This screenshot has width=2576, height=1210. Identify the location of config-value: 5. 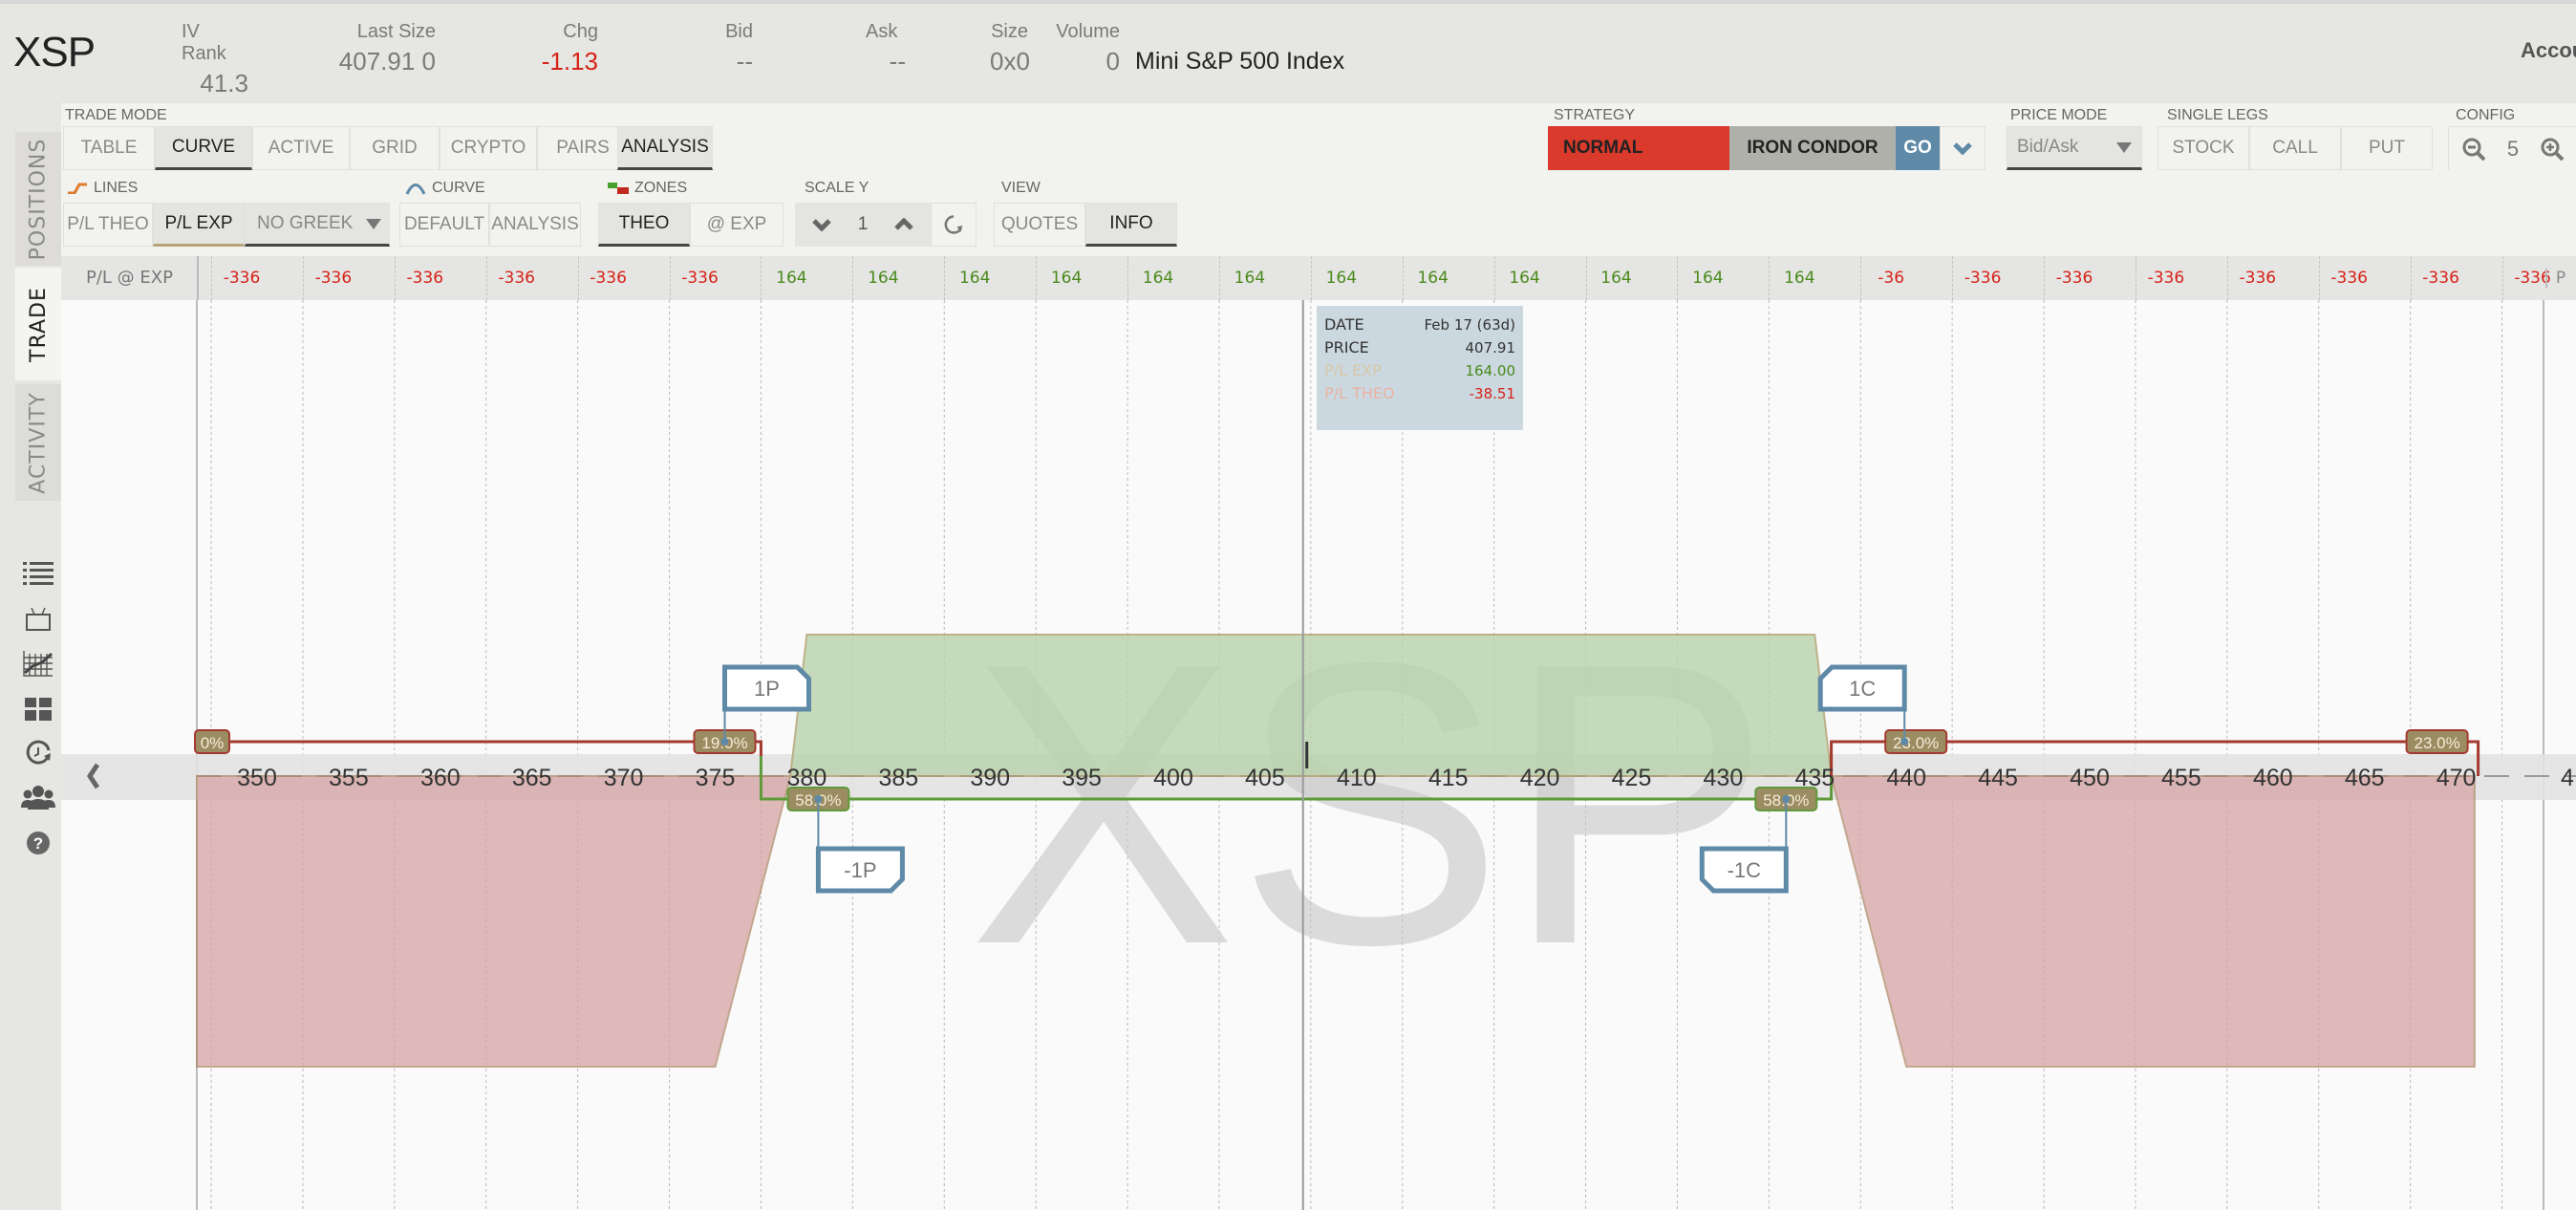
(2513, 149).